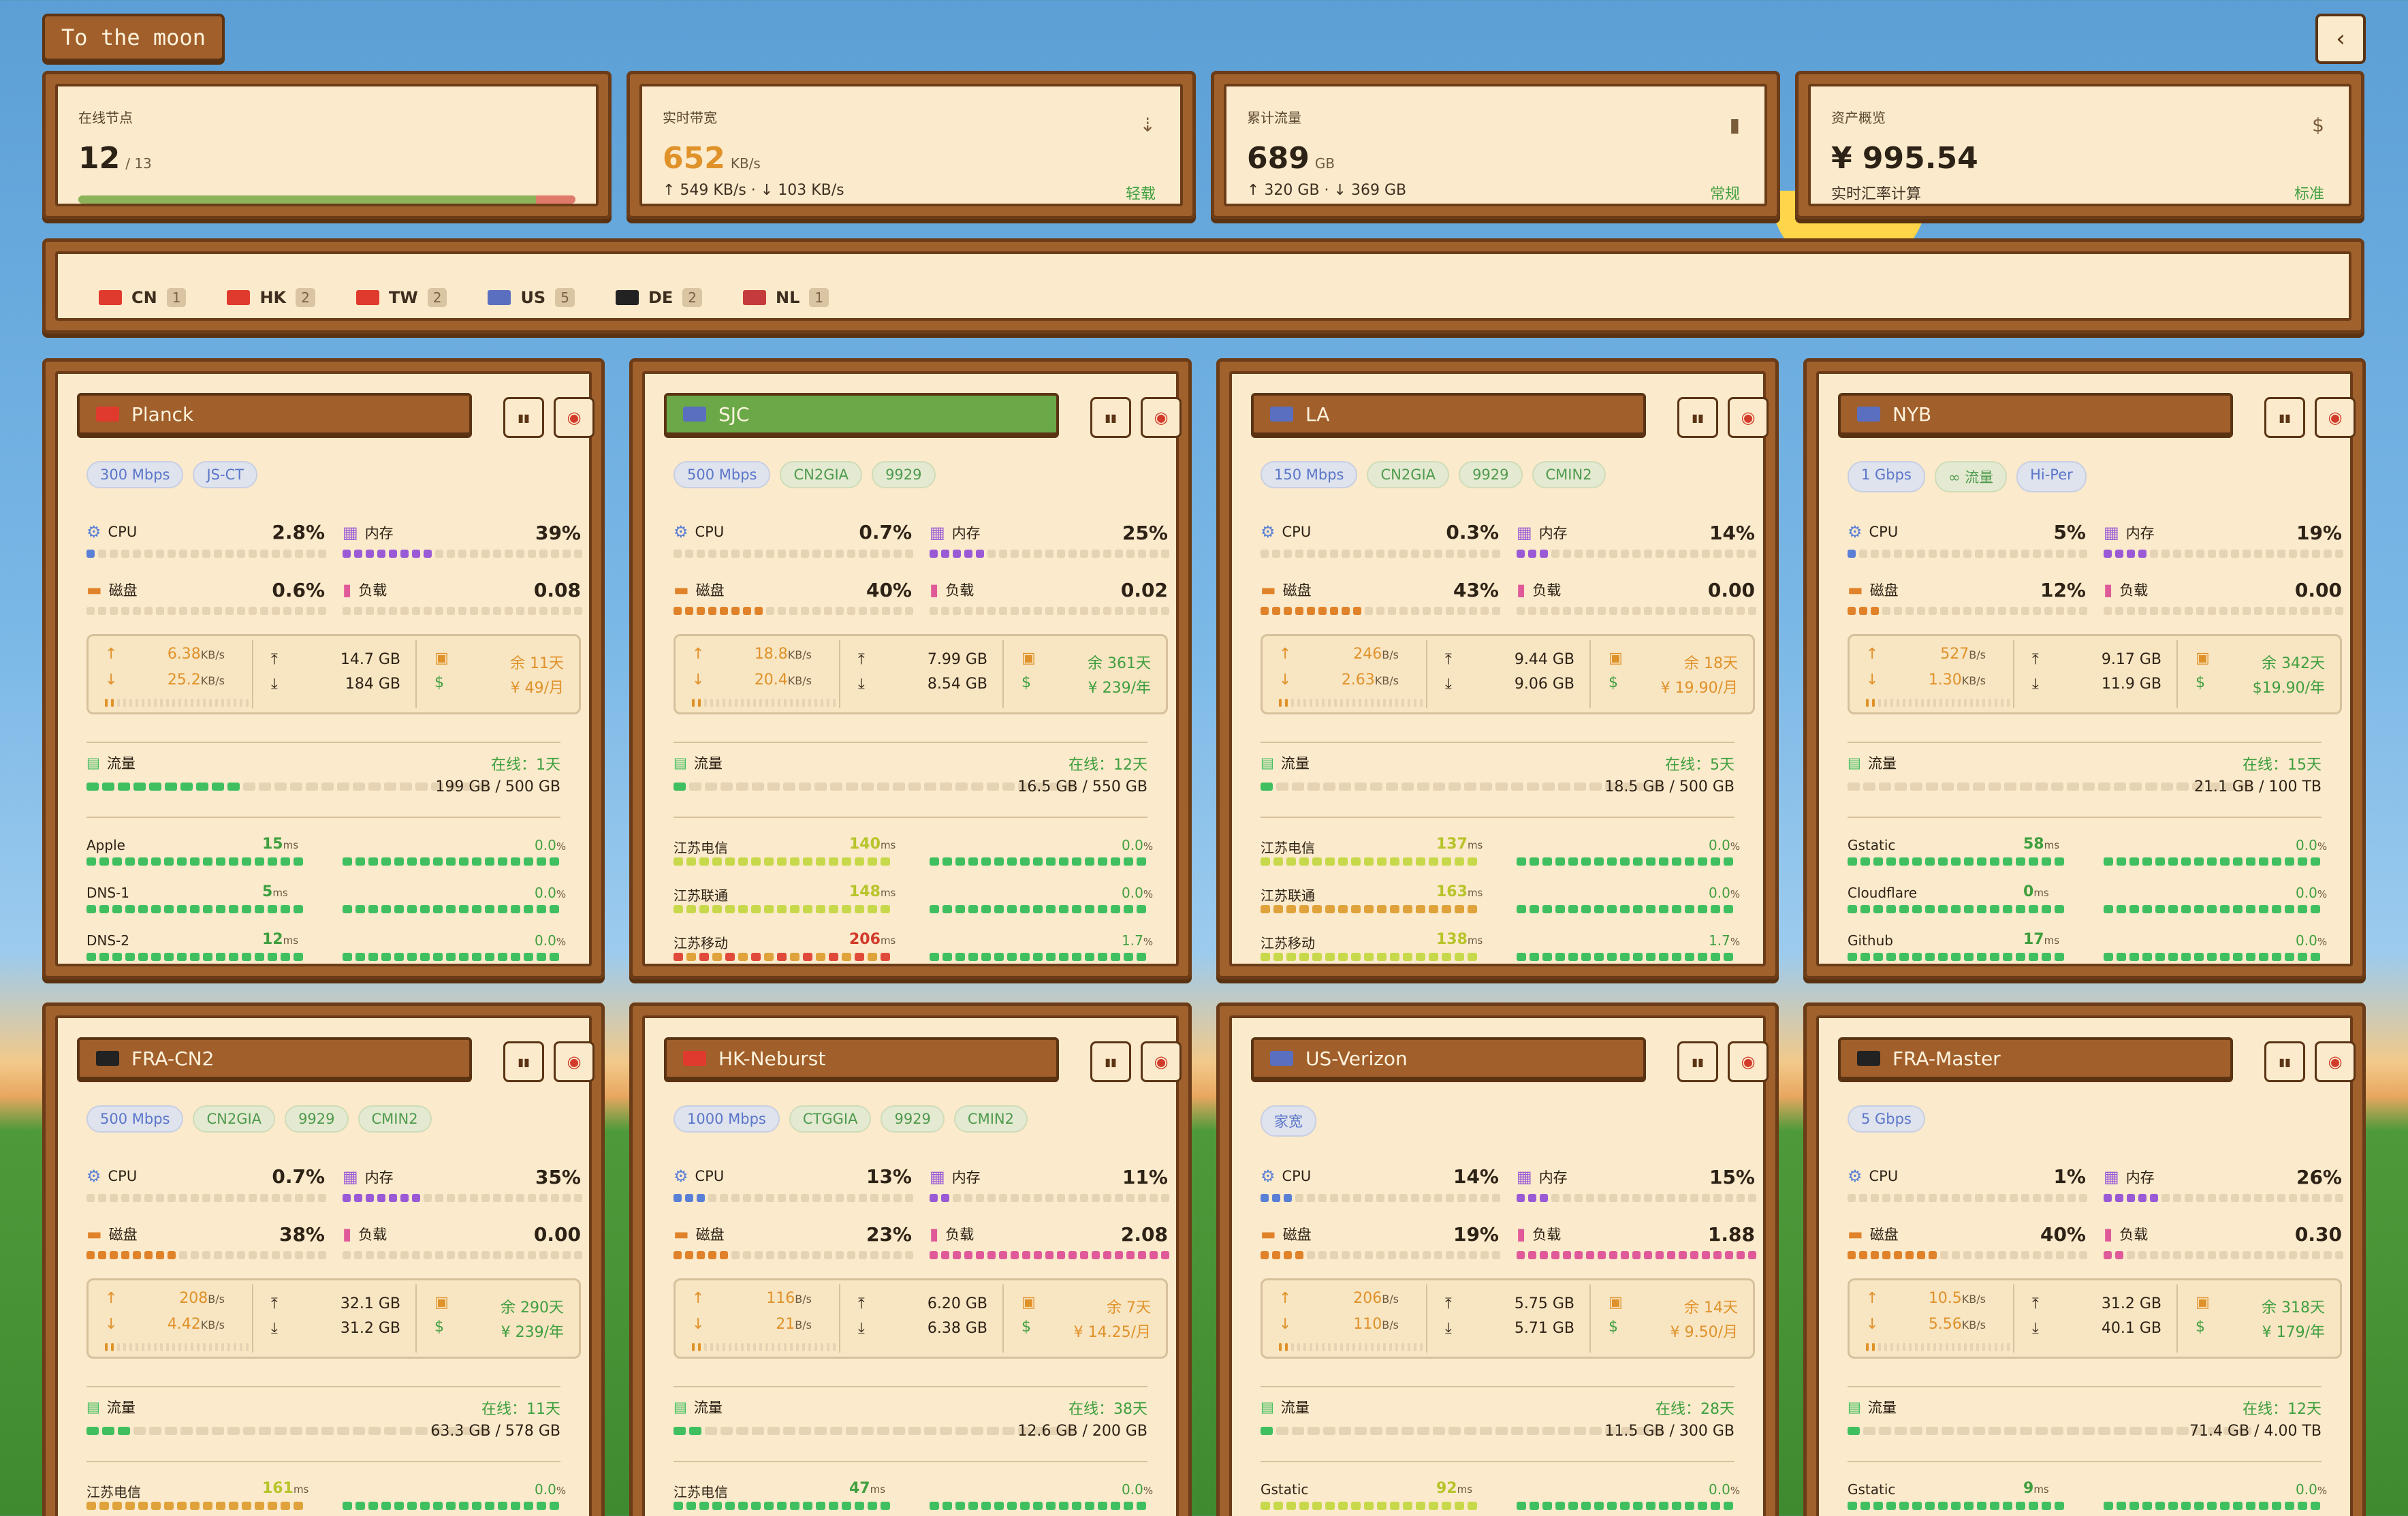  I want to click on server-title: SJC, so click(861, 414).